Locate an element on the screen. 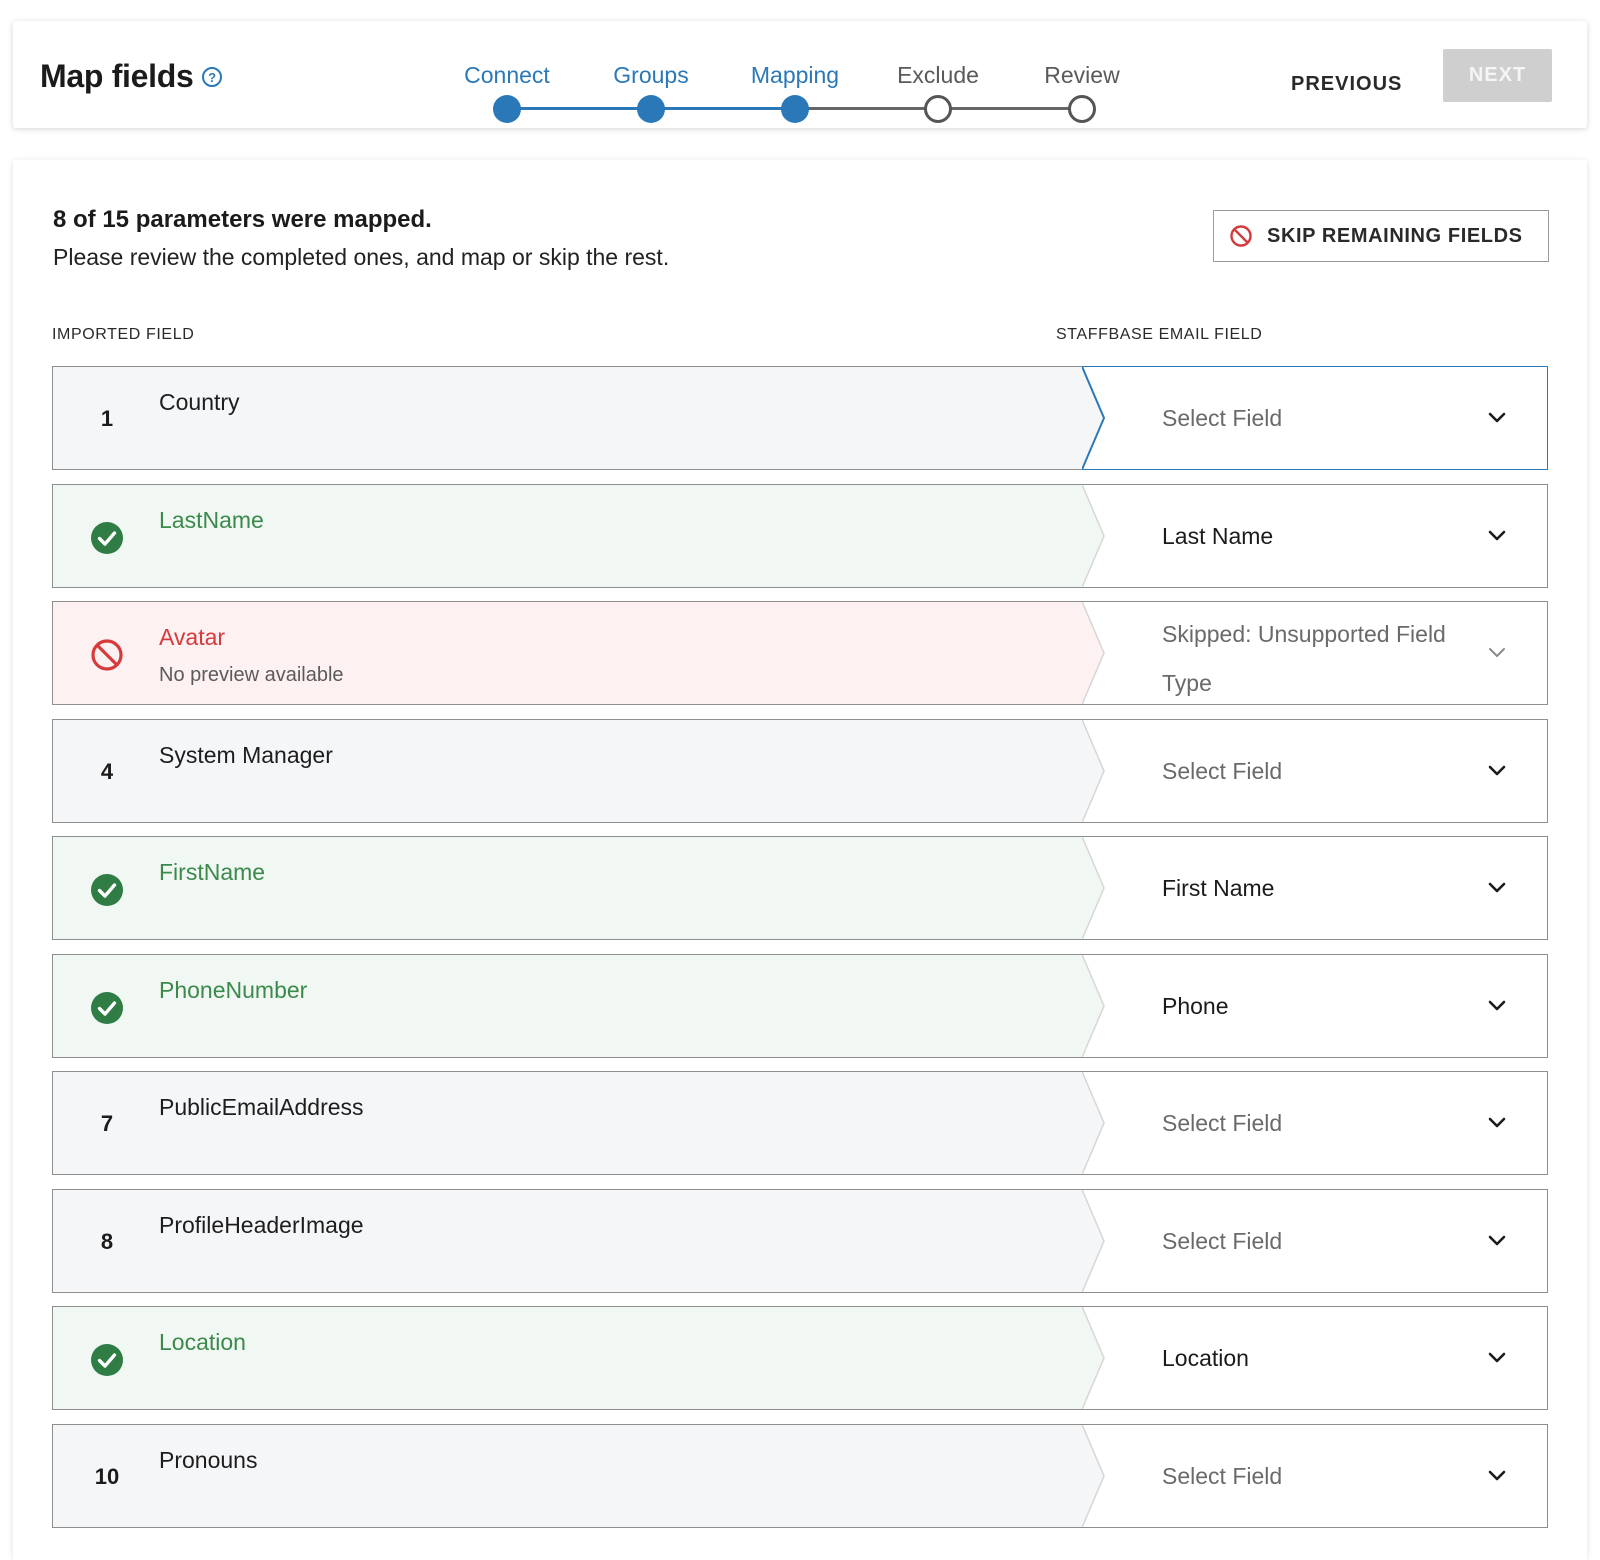  page-title-text: Map fields is located at coordinates (117, 76).